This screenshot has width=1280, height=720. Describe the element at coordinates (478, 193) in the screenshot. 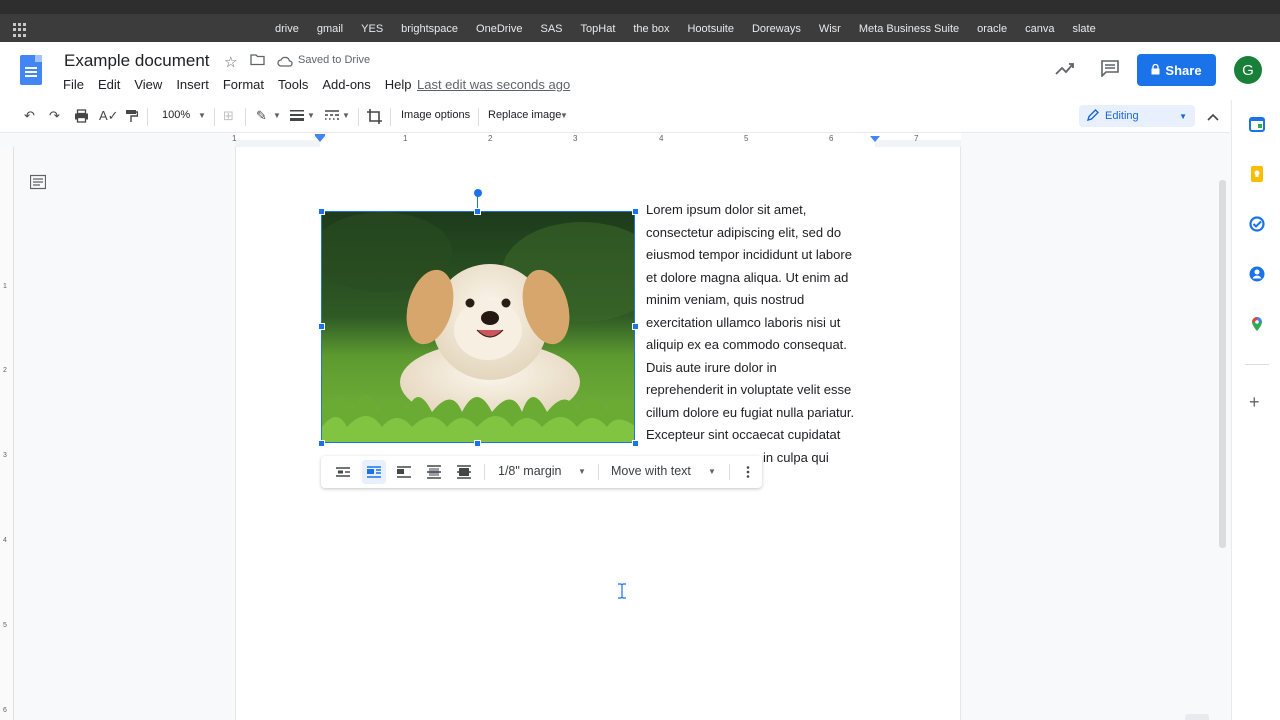

I see `rotate-handle` at that location.